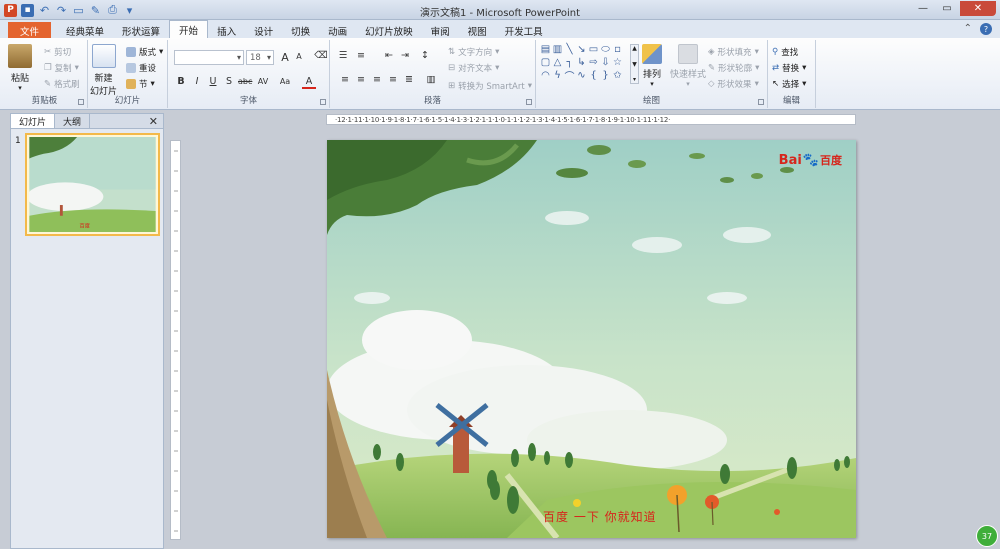 Image resolution: width=1000 pixels, height=549 pixels. I want to click on strikethrough-button: abc, so click(245, 81).